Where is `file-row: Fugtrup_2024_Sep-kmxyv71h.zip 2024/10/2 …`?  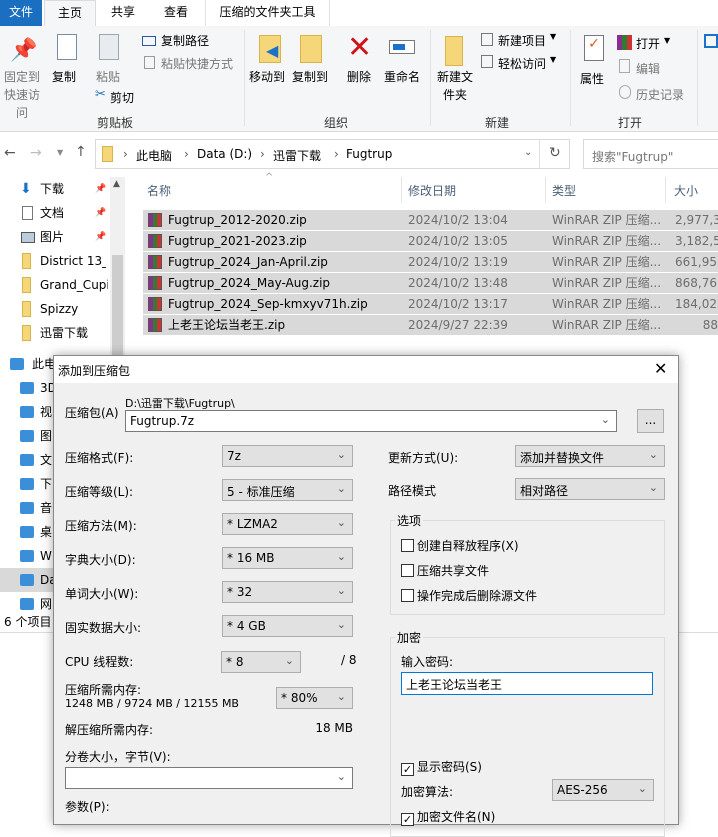 file-row: Fugtrup_2024_Sep-kmxyv71h.zip 2024/10/2 … is located at coordinates (430, 304).